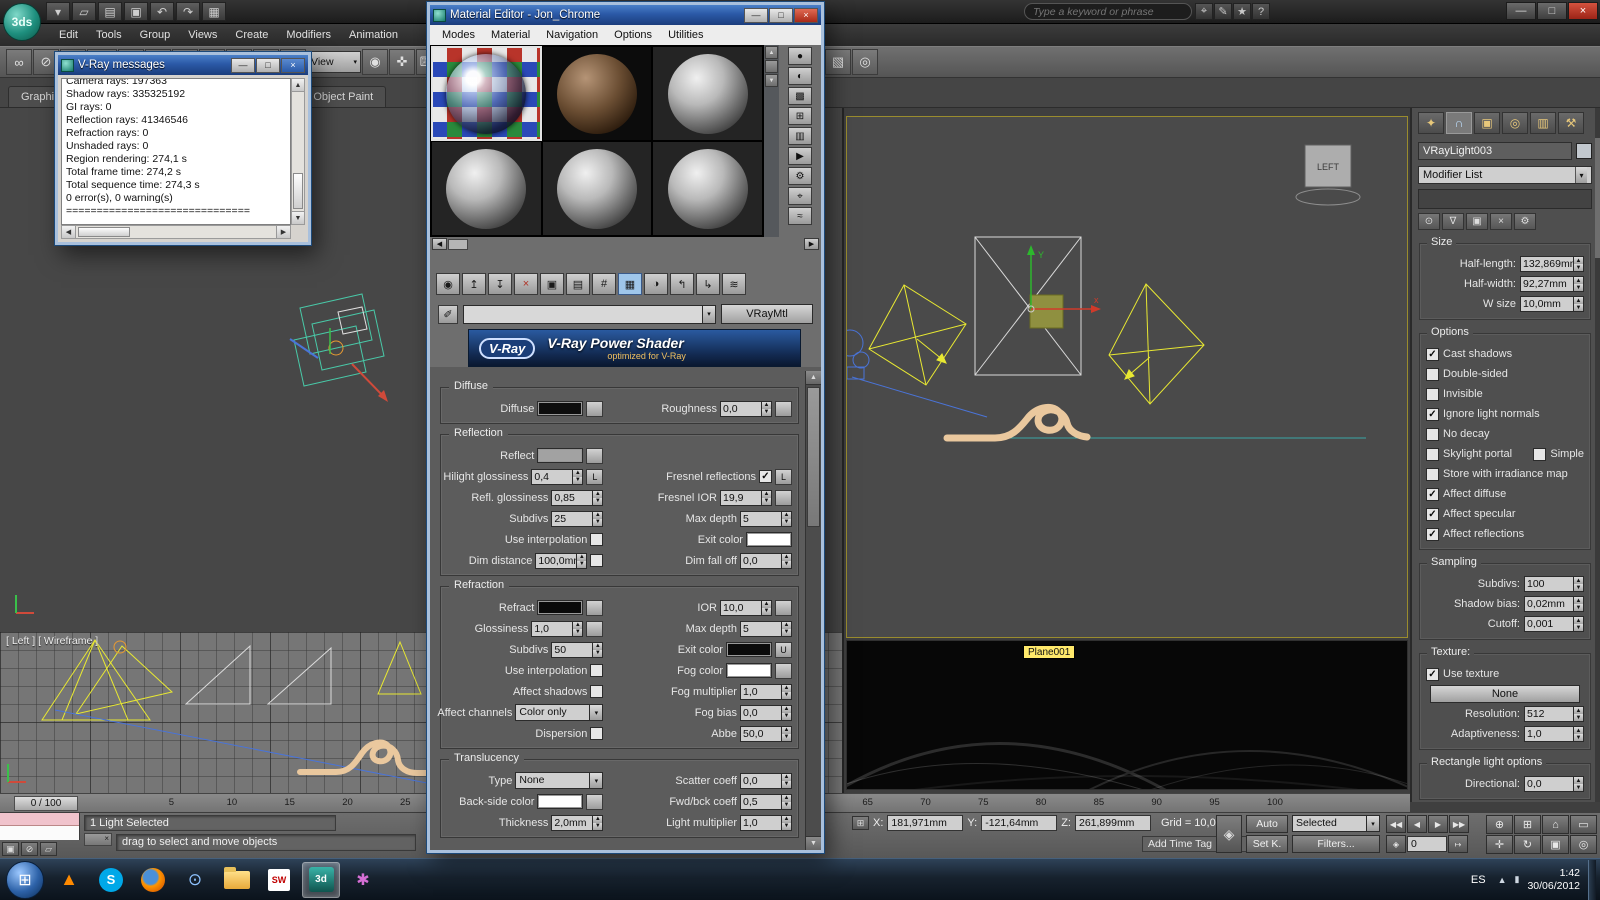  Describe the element at coordinates (748, 670) in the screenshot. I see `fog-color-swatch` at that location.